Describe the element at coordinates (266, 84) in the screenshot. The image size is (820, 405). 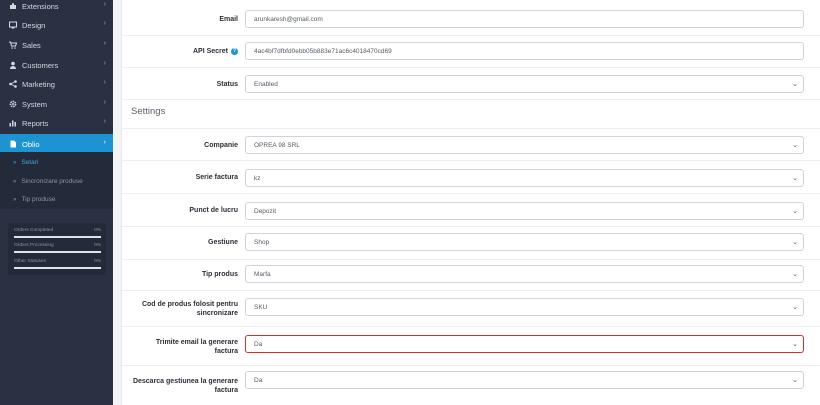
I see `status-value: Enabled` at that location.